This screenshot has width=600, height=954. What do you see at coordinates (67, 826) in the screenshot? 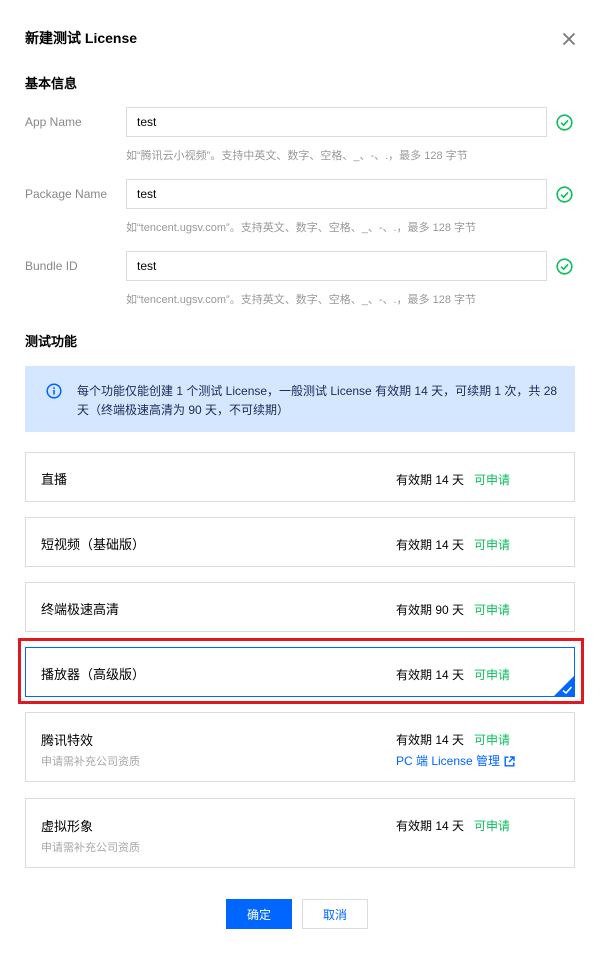
I see `feature-name: 虚拟形象` at bounding box center [67, 826].